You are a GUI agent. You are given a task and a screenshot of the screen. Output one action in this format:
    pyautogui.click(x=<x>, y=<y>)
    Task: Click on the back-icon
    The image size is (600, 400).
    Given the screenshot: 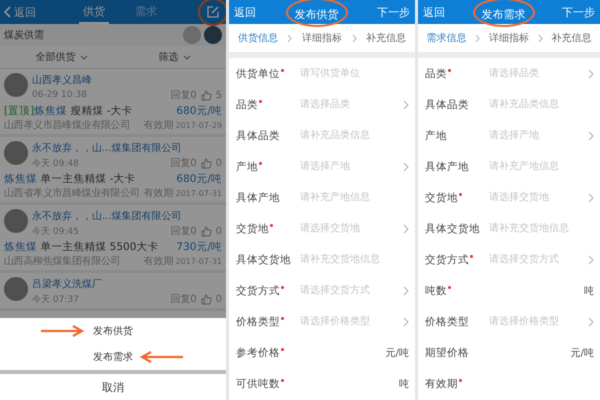 What is the action you would take?
    pyautogui.click(x=7, y=12)
    